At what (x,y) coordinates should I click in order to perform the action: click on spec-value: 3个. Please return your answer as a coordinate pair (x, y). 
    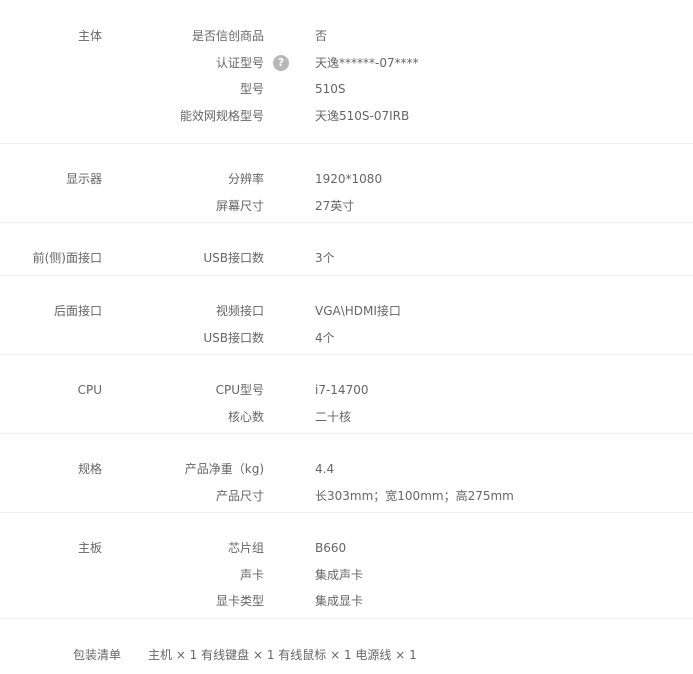
    Looking at the image, I should click on (325, 258).